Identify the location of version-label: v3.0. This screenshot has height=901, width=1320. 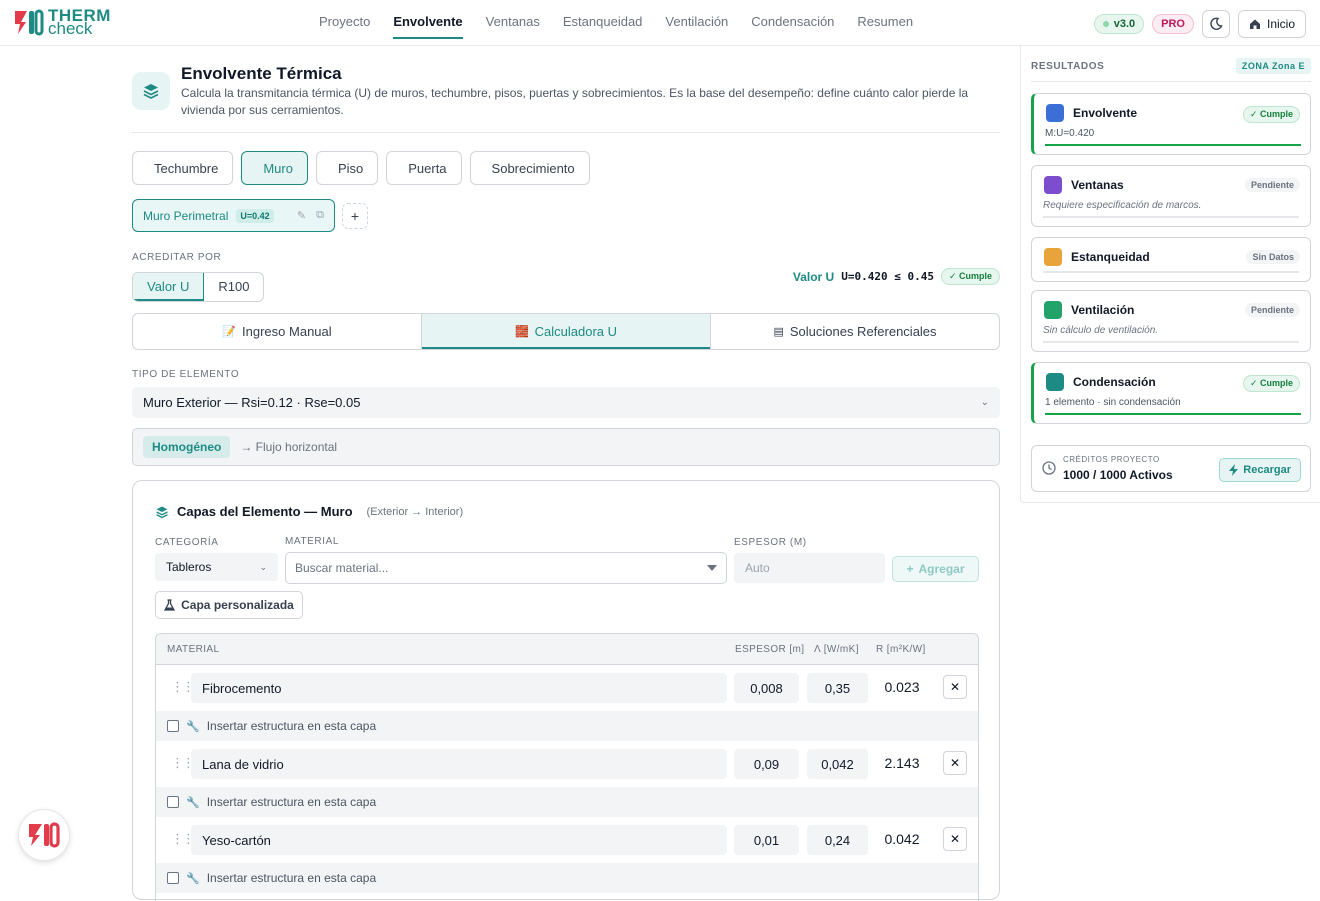
(1124, 24).